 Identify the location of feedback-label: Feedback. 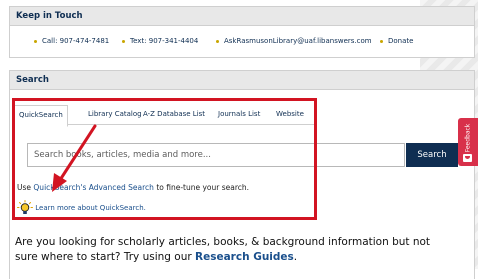
(468, 138).